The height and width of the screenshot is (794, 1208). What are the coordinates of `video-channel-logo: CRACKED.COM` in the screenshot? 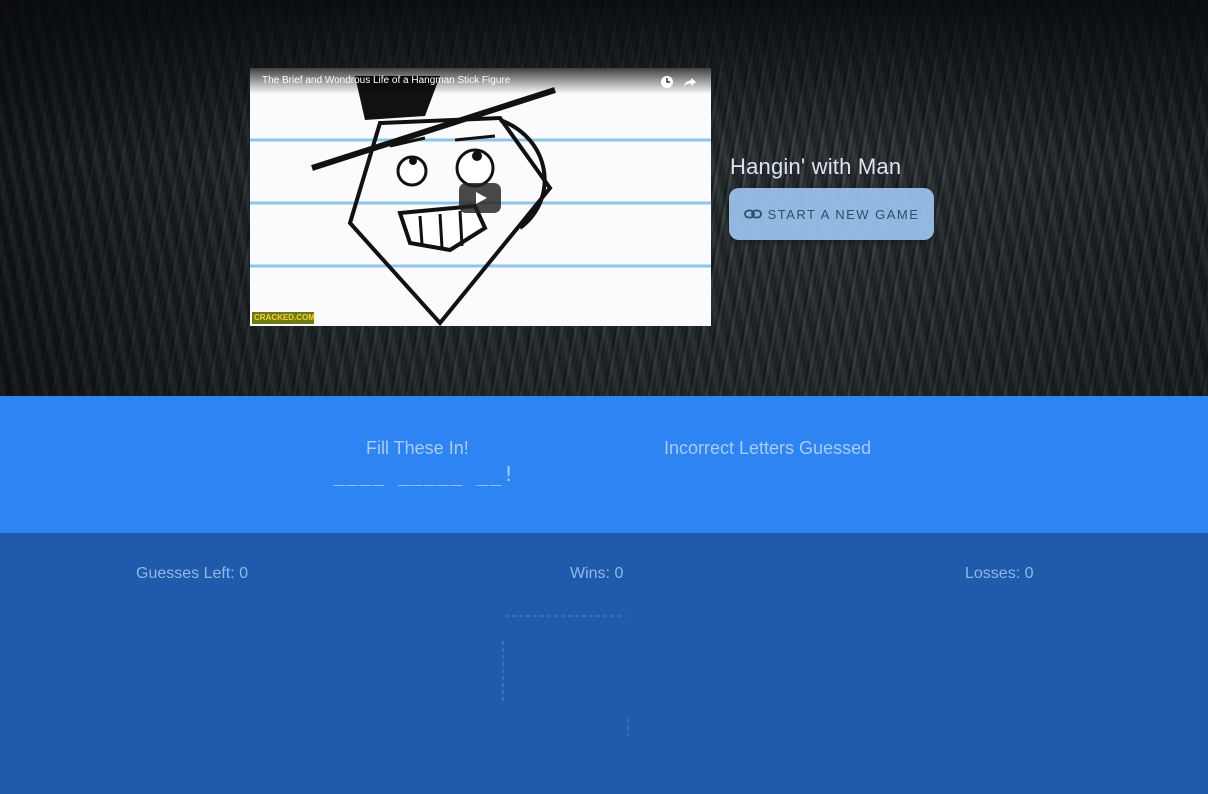 It's located at (283, 318).